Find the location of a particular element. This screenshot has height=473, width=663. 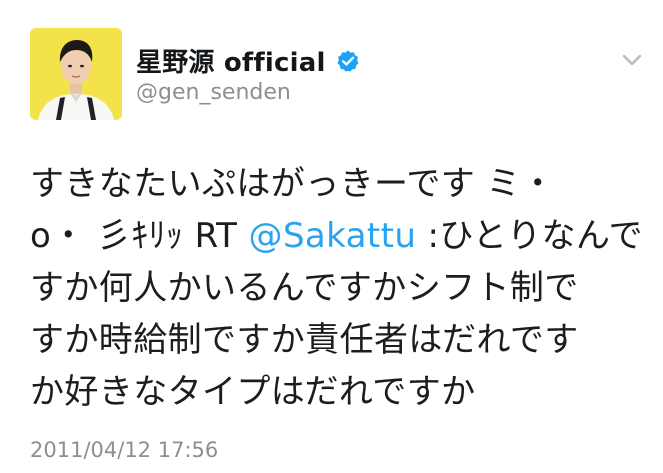

tweet-text-line-2: o・ 彡ｷﾘｯ RT @Sakattu :ひとりなんで is located at coordinates (337, 236).